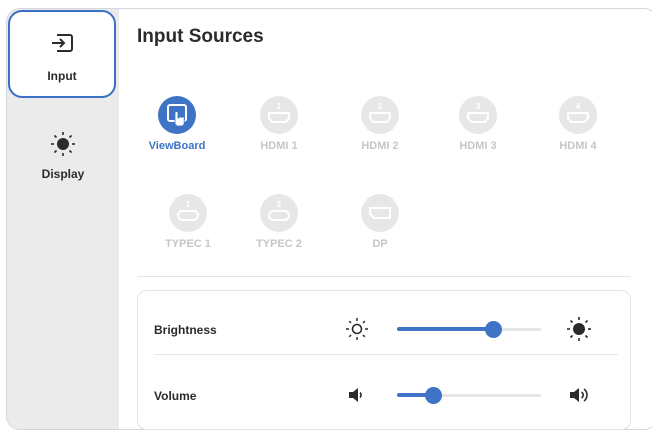 This screenshot has height=430, width=652. I want to click on row-divider, so click(386, 354).